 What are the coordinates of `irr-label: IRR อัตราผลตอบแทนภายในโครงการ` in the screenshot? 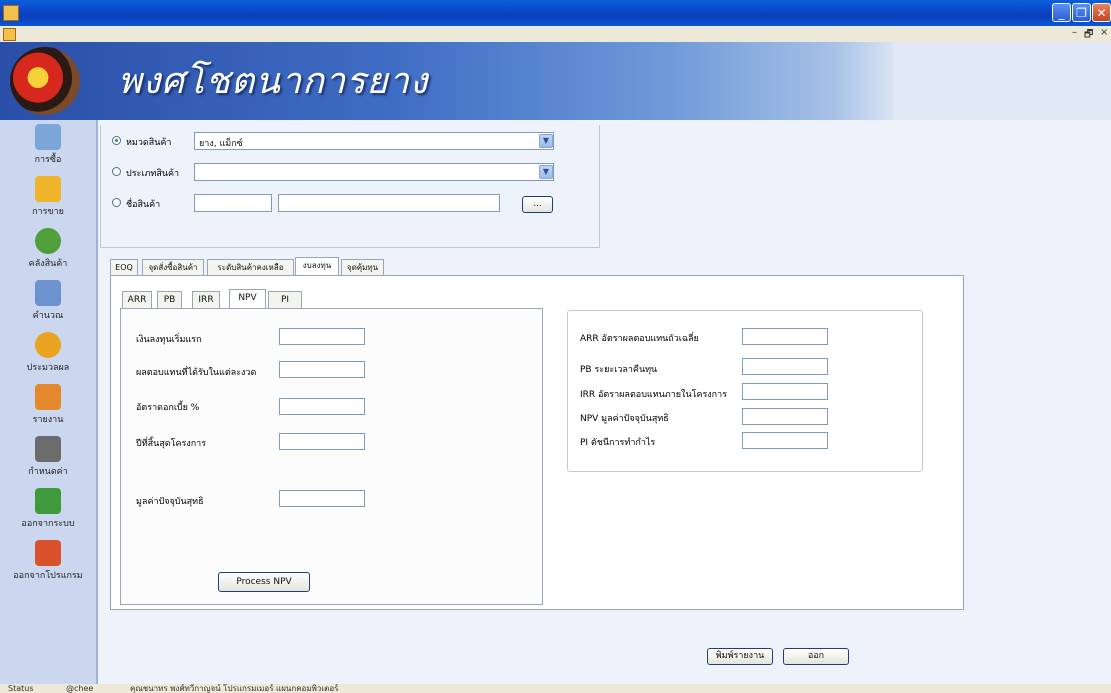 It's located at (654, 395).